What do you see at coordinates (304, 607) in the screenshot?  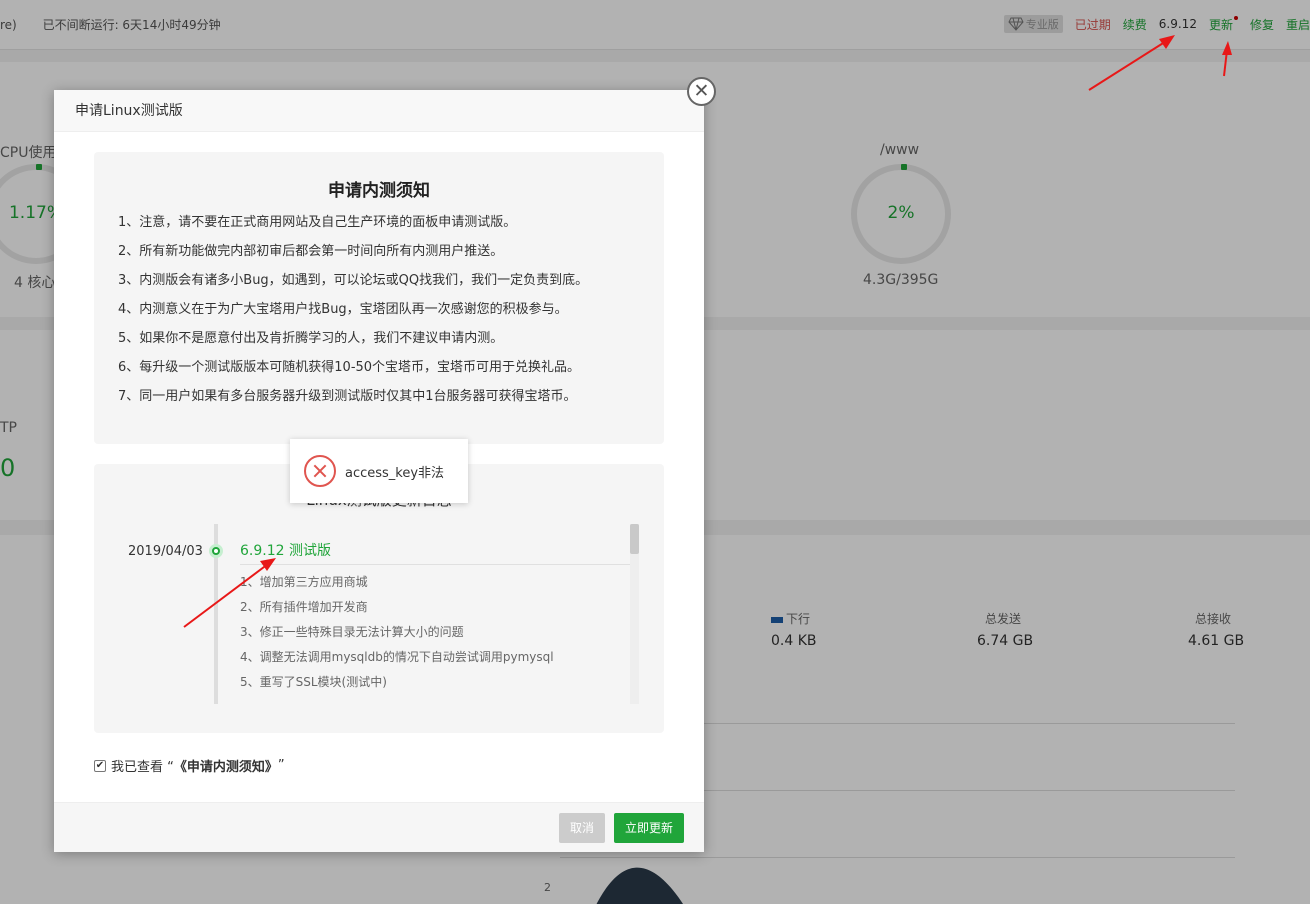 I see `changelog-item: 2、所有插件增加开发商` at bounding box center [304, 607].